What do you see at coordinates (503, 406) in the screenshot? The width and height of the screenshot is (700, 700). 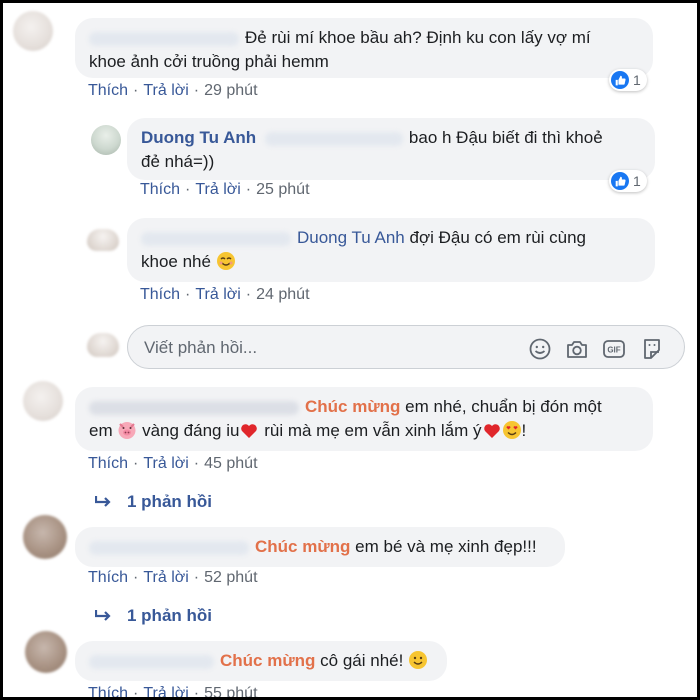 I see `comment-text: em nhé, chuẩn bị đón một` at bounding box center [503, 406].